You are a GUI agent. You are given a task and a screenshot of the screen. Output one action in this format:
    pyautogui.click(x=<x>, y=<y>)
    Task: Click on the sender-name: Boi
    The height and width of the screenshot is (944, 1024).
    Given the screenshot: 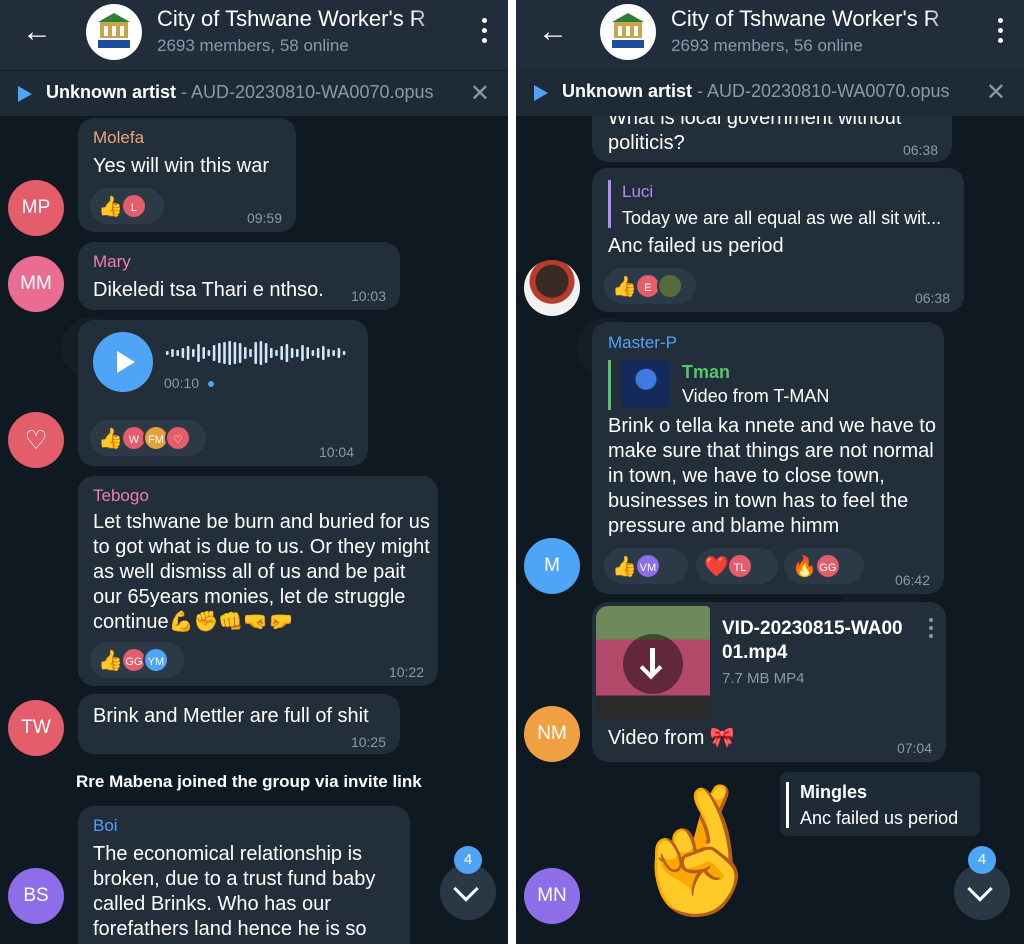 What is the action you would take?
    pyautogui.click(x=105, y=826)
    